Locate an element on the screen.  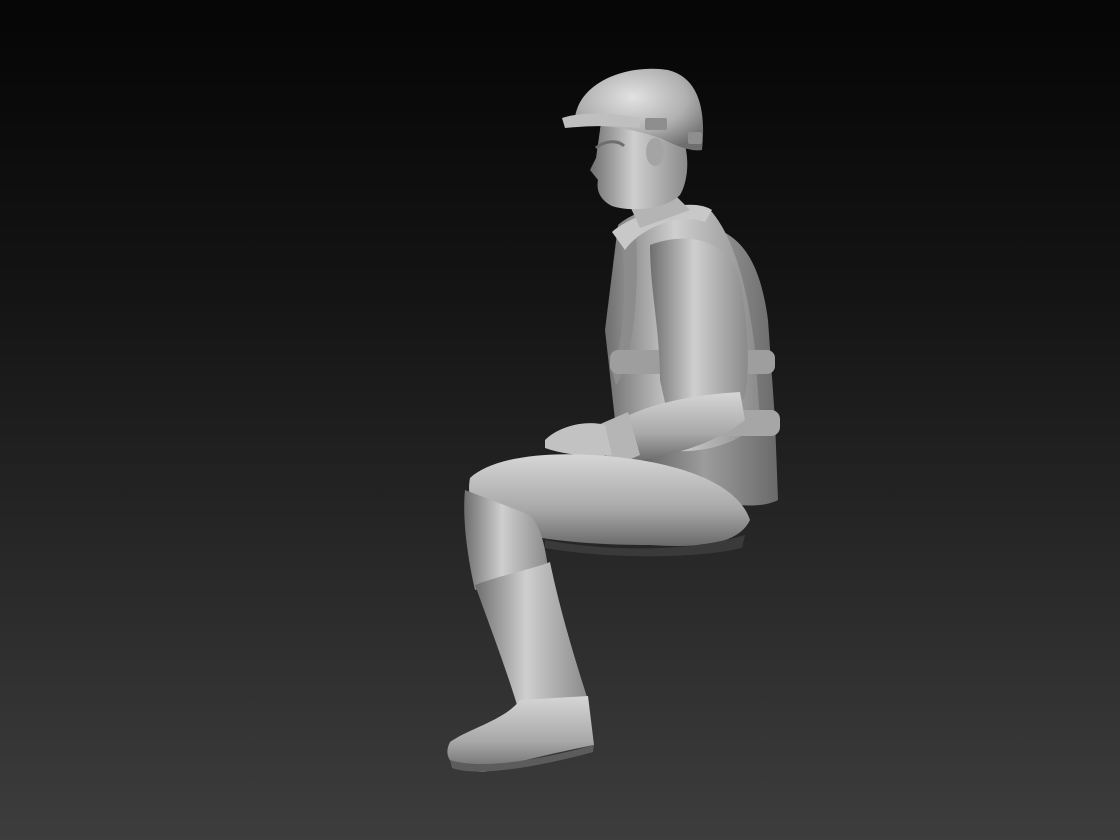
ear is located at coordinates (655, 152).